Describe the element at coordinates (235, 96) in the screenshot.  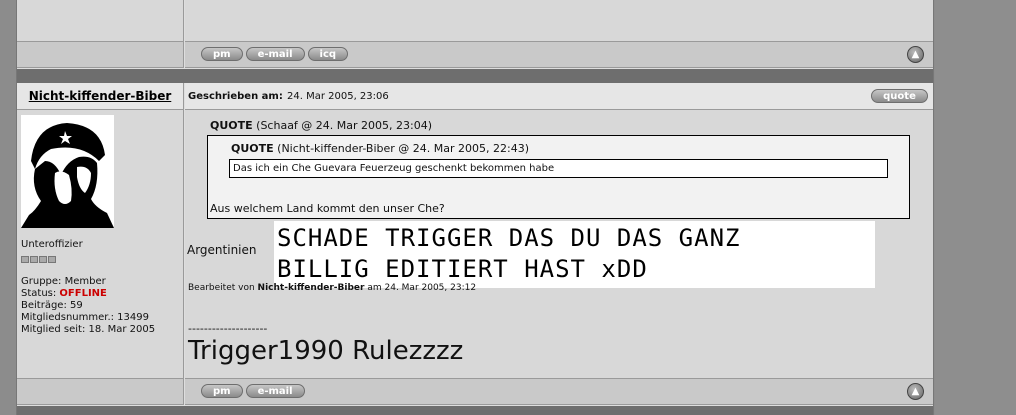
I see `written-label: Geschrieben am:` at that location.